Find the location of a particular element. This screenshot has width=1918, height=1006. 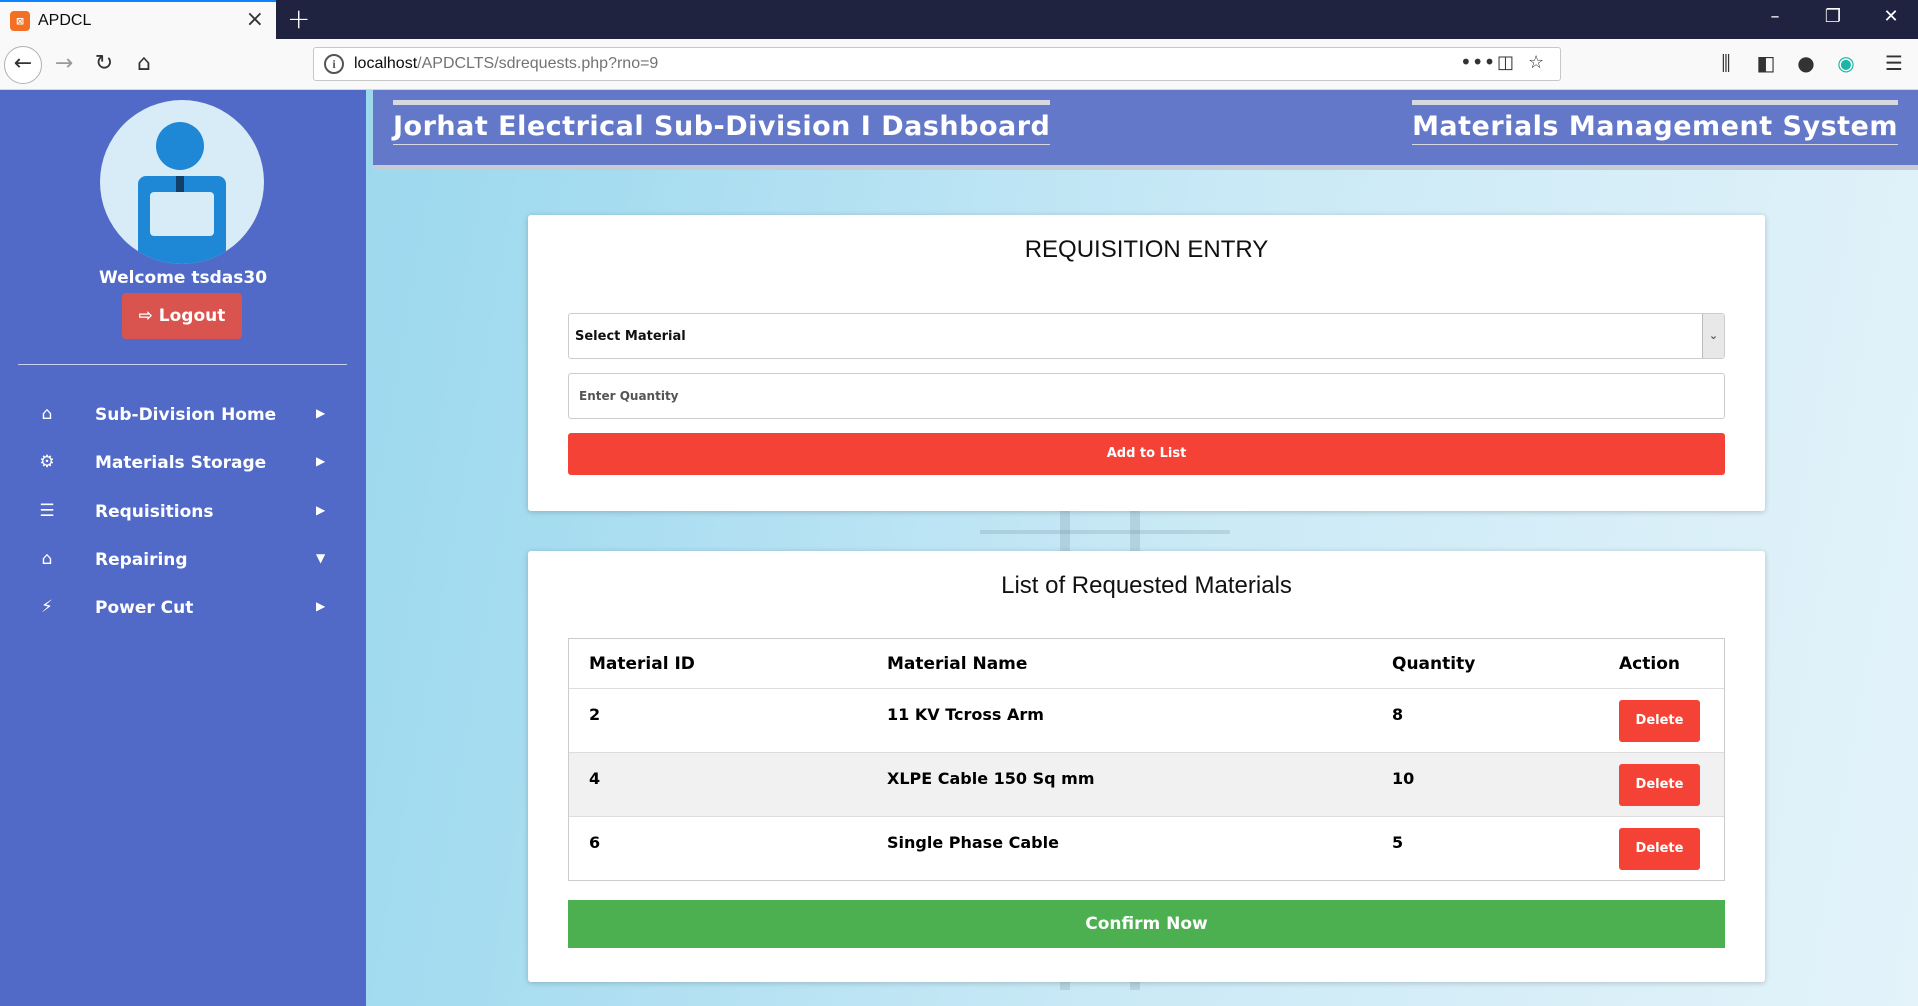

column-header-material-id: Material ID is located at coordinates (642, 664).